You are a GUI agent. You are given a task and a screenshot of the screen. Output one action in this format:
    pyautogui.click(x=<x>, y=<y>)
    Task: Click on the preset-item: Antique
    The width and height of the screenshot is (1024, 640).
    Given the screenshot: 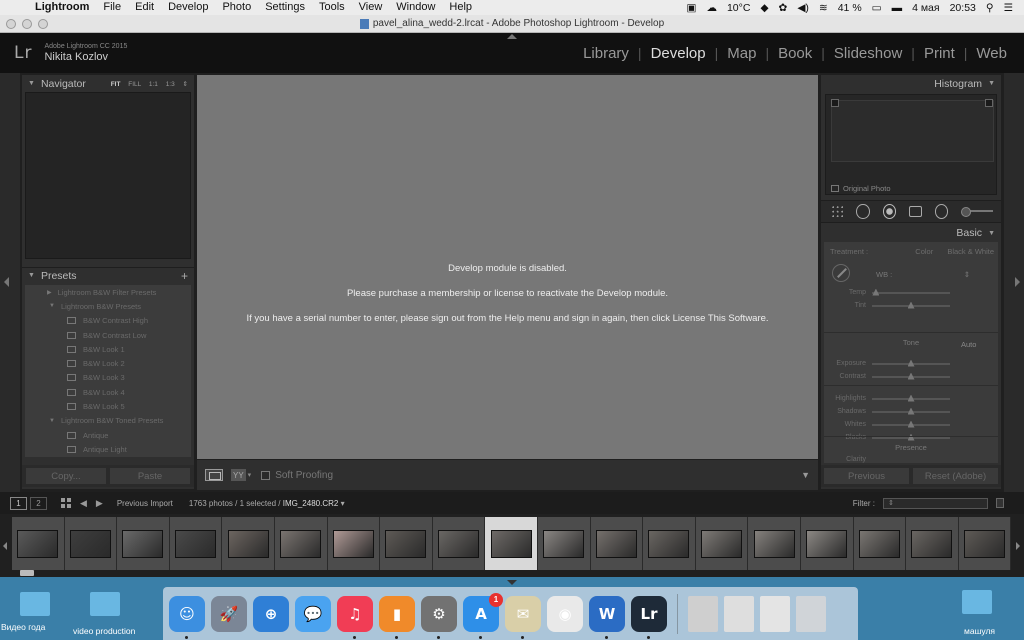 What is the action you would take?
    pyautogui.click(x=108, y=435)
    